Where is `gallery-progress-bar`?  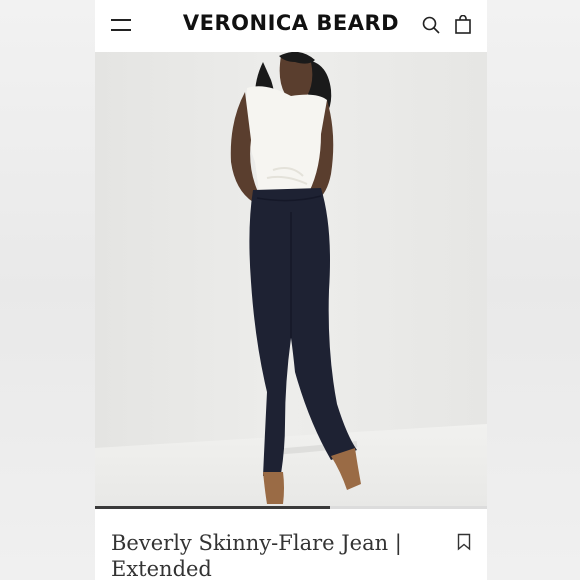 gallery-progress-bar is located at coordinates (291, 507).